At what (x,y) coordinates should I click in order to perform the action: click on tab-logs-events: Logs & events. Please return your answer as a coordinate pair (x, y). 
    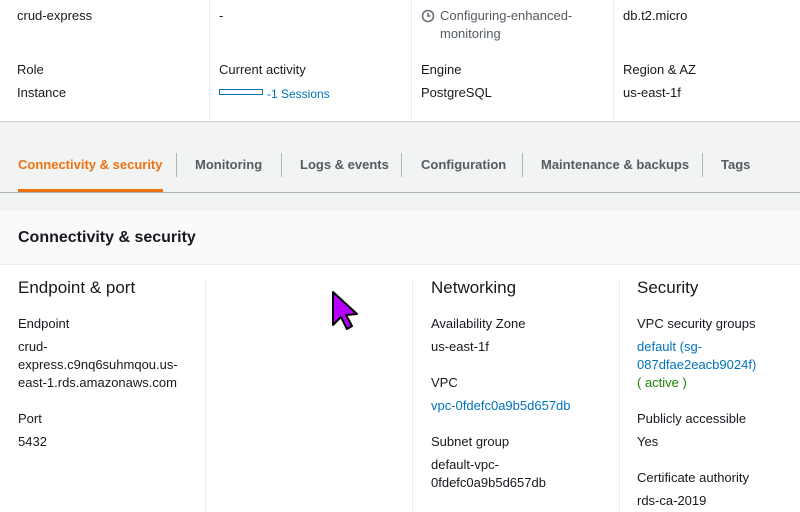
    Looking at the image, I should click on (344, 165).